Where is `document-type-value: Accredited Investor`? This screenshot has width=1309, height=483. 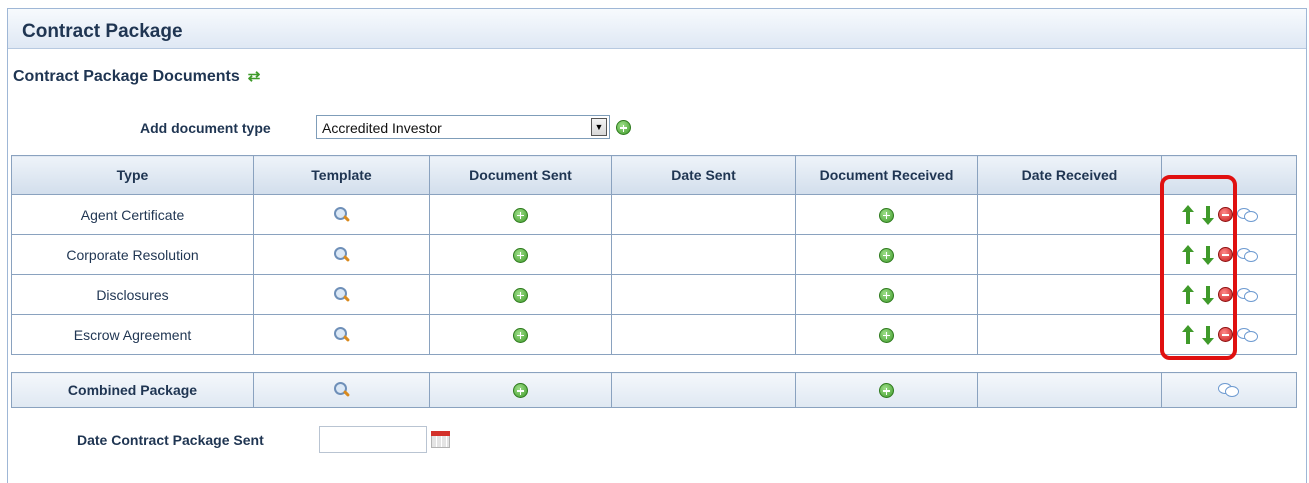 document-type-value: Accredited Investor is located at coordinates (382, 128).